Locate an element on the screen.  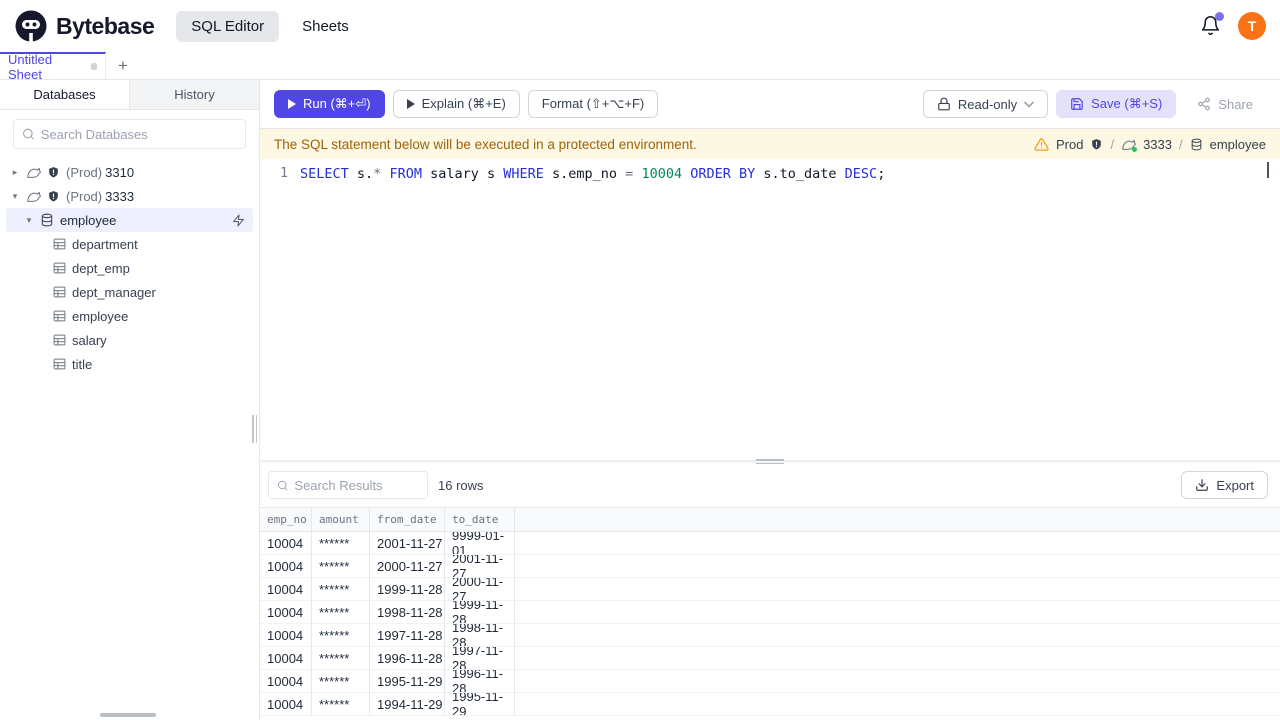
brand: Bytebase is located at coordinates (84, 26).